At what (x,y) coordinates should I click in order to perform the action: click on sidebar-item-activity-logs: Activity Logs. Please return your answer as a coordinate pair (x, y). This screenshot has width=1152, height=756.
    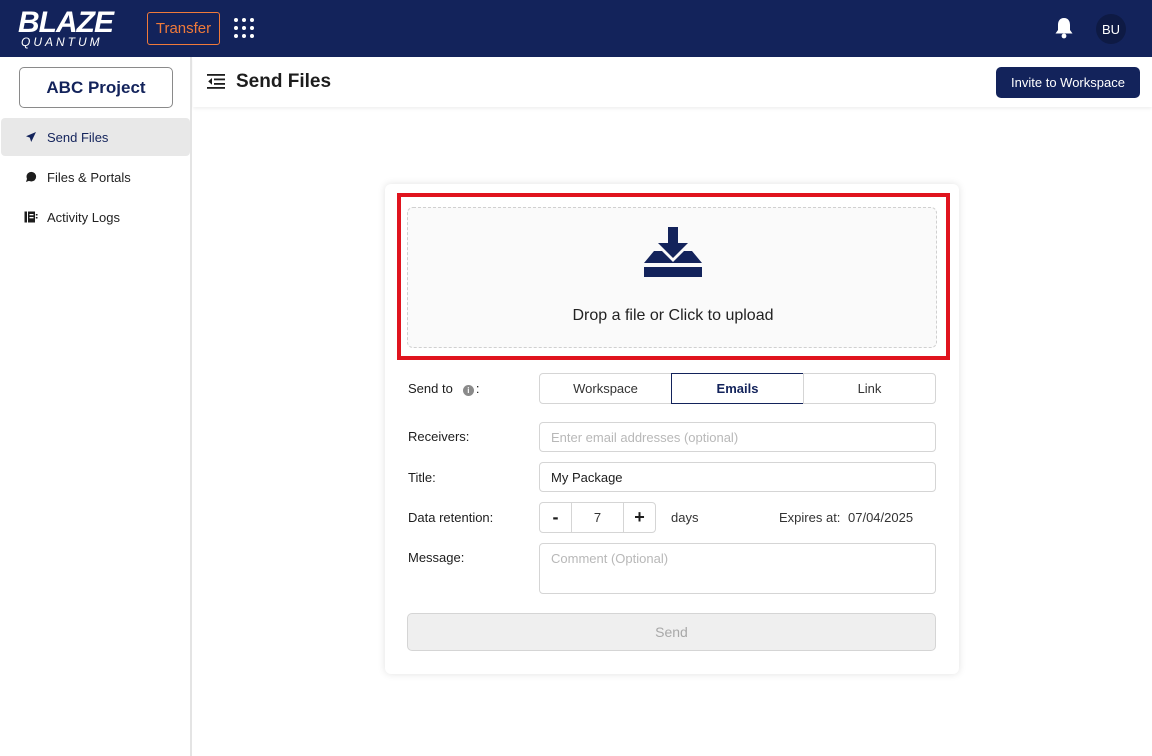
    Looking at the image, I should click on (95, 217).